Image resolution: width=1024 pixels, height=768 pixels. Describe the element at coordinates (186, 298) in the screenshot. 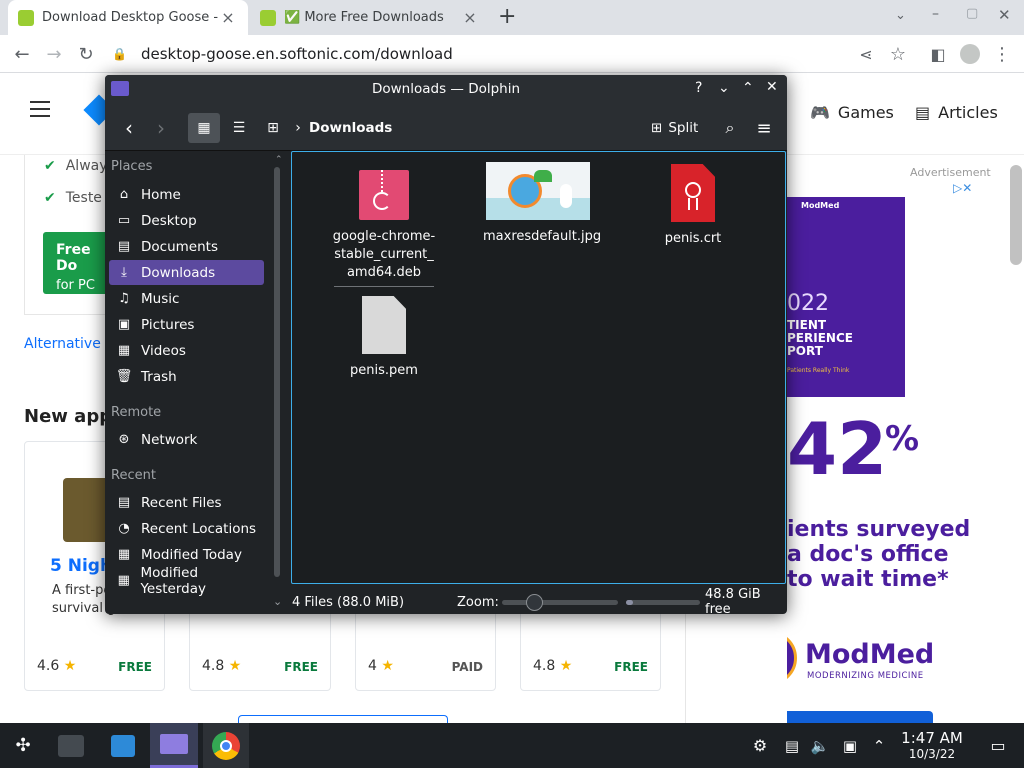

I see `place-music: ♫ Music` at that location.